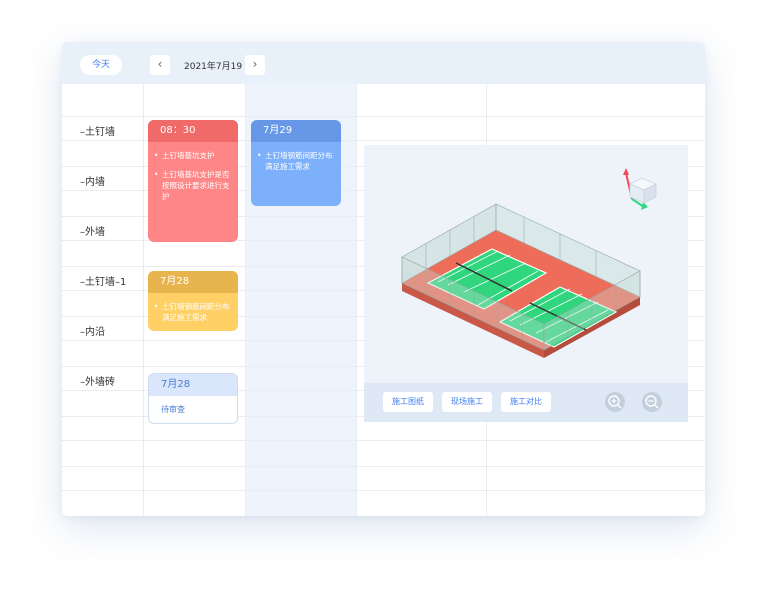  Describe the element at coordinates (213, 67) in the screenshot. I see `current-date: 2021年7月19` at that location.